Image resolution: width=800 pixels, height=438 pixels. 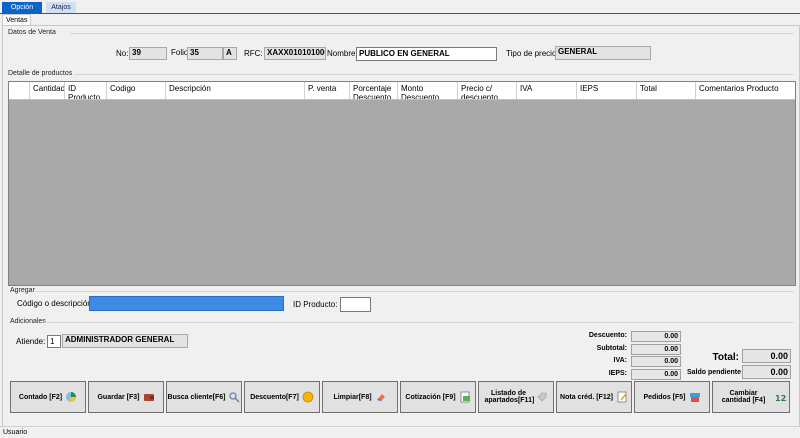 I want to click on cambiar-cantidad-button-label: Cambiar cantidad [F4], so click(x=743, y=397).